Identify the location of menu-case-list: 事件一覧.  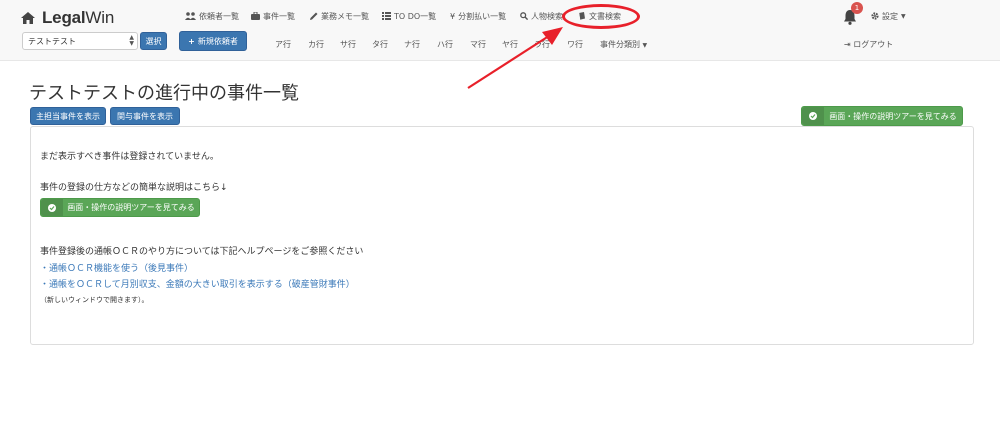
(273, 16).